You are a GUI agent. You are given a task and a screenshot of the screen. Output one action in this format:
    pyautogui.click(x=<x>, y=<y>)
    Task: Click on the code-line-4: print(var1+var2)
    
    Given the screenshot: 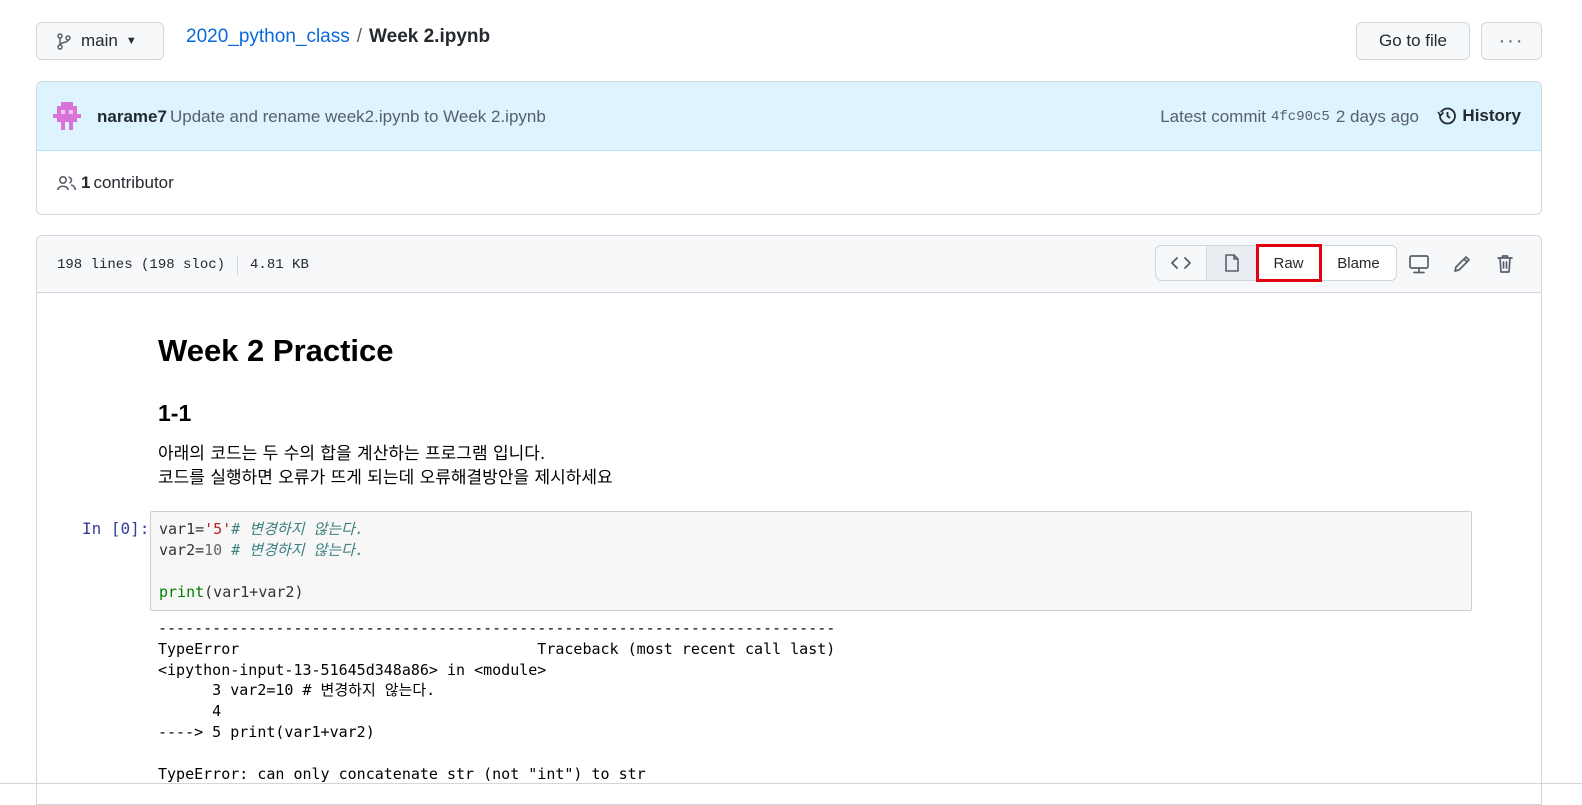 What is the action you would take?
    pyautogui.click(x=815, y=592)
    